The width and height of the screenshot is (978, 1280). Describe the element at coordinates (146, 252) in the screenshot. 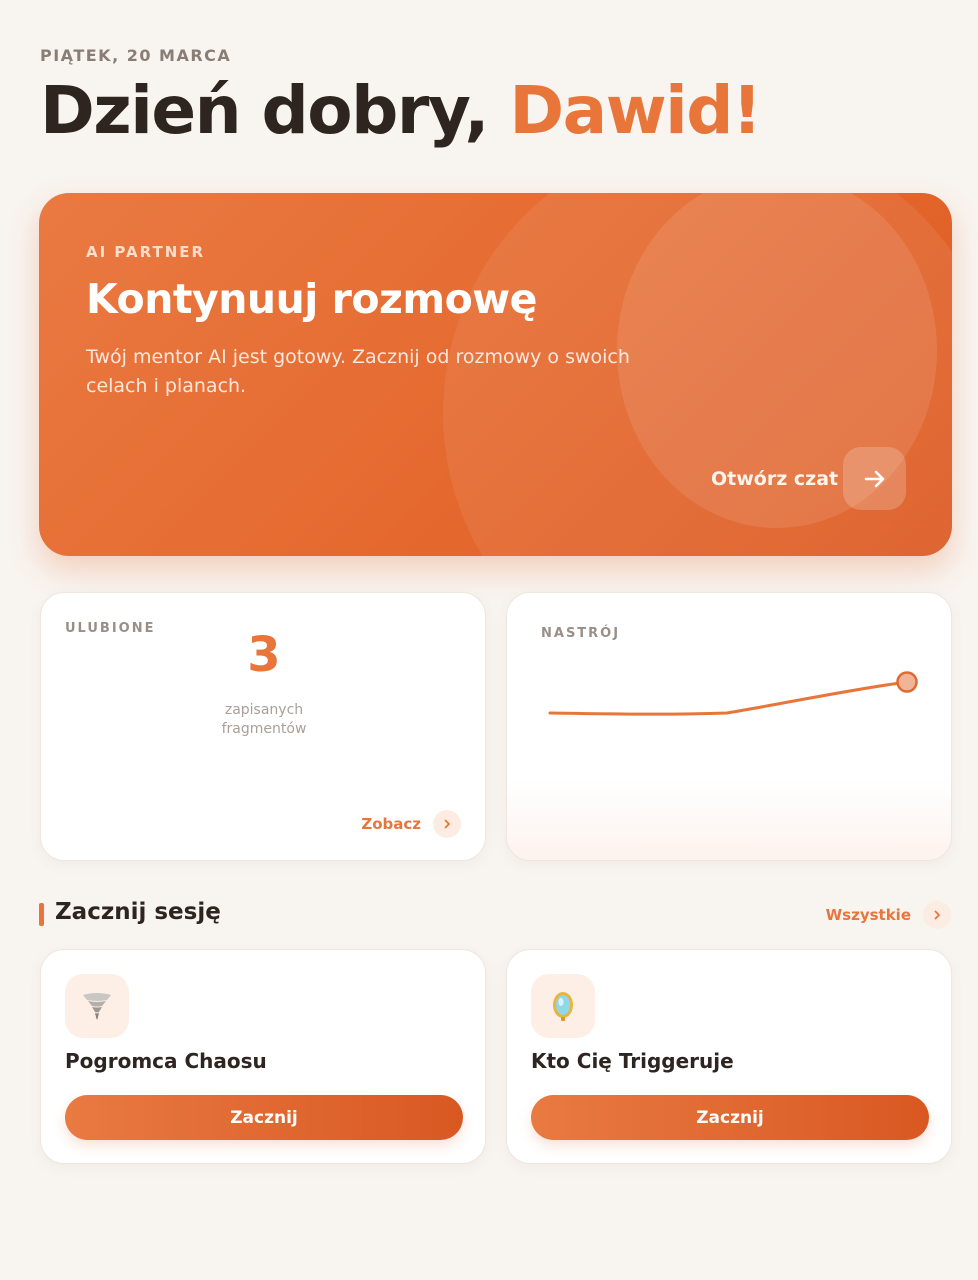

I see `hero-label: AI PARTNER` at that location.